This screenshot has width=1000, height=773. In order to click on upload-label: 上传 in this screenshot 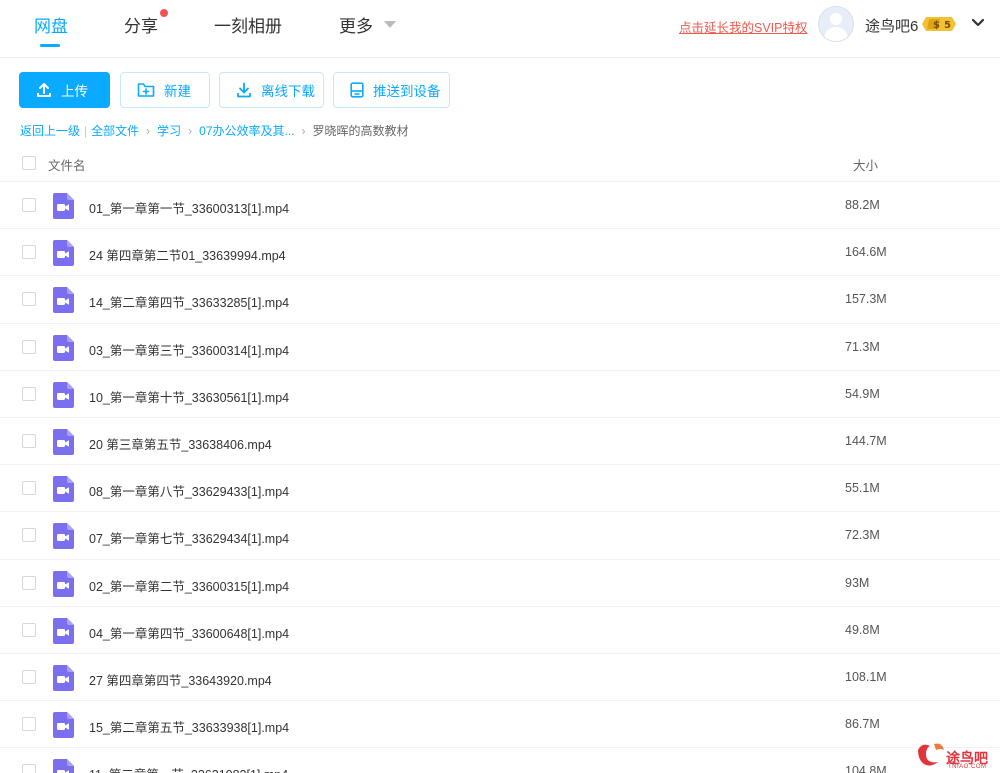, I will do `click(74, 91)`.